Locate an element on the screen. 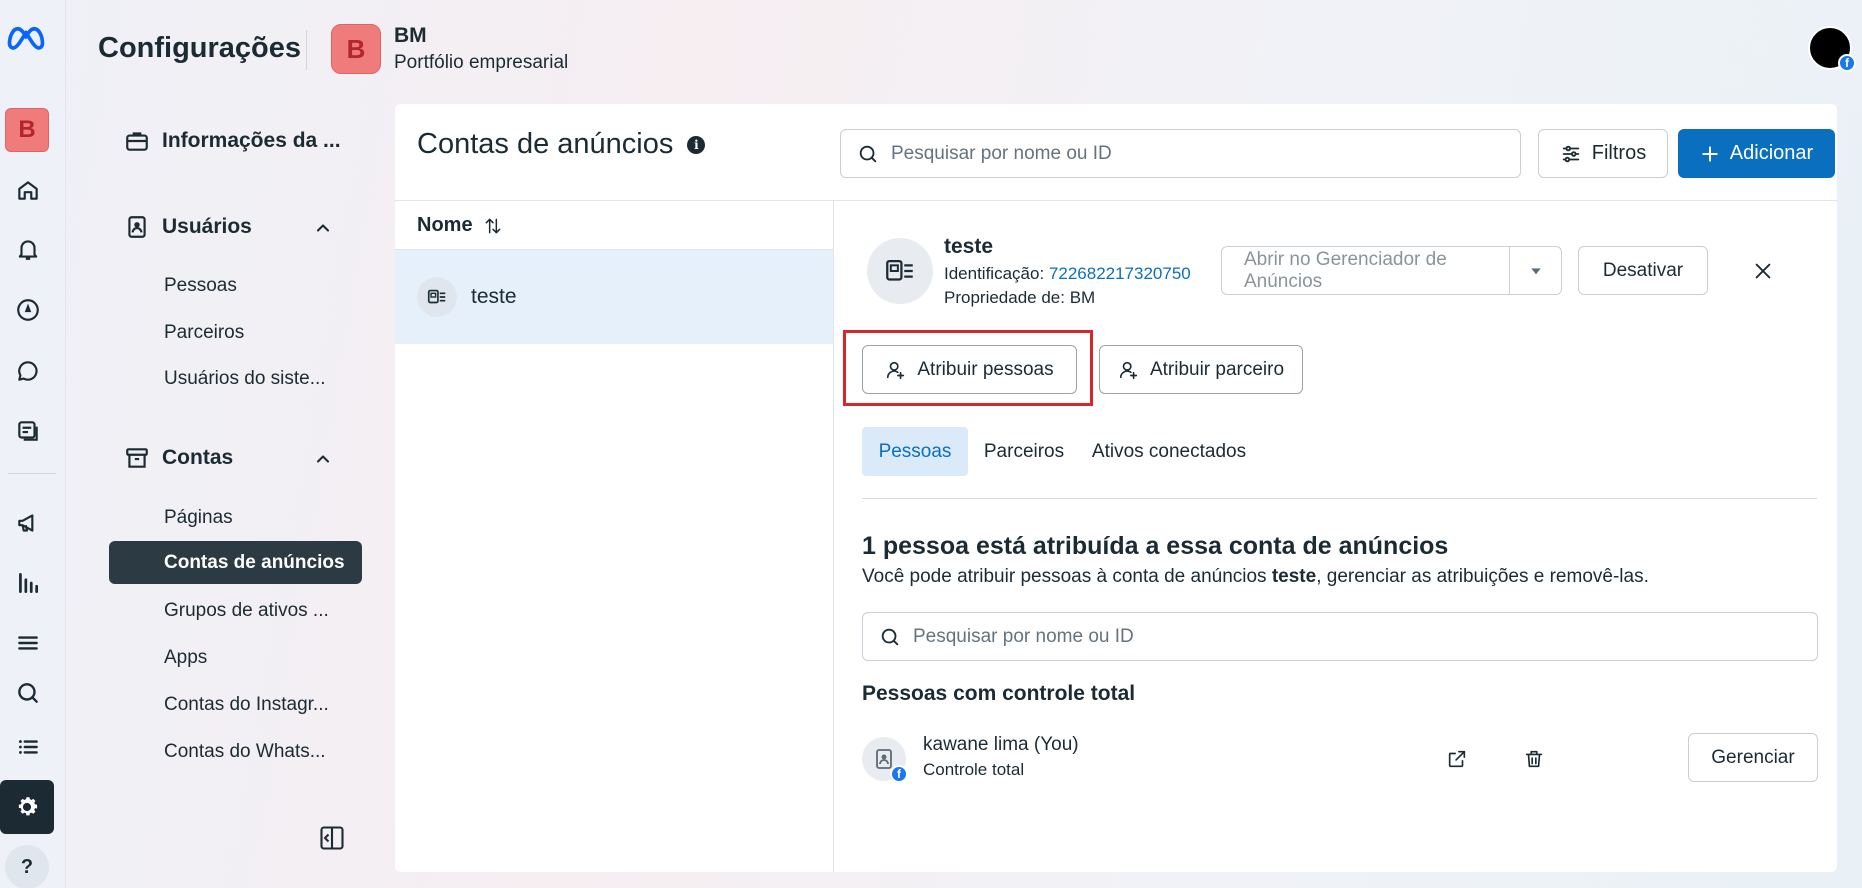 The image size is (1862, 888). panel-title: Contas de anúncios i is located at coordinates (561, 144).